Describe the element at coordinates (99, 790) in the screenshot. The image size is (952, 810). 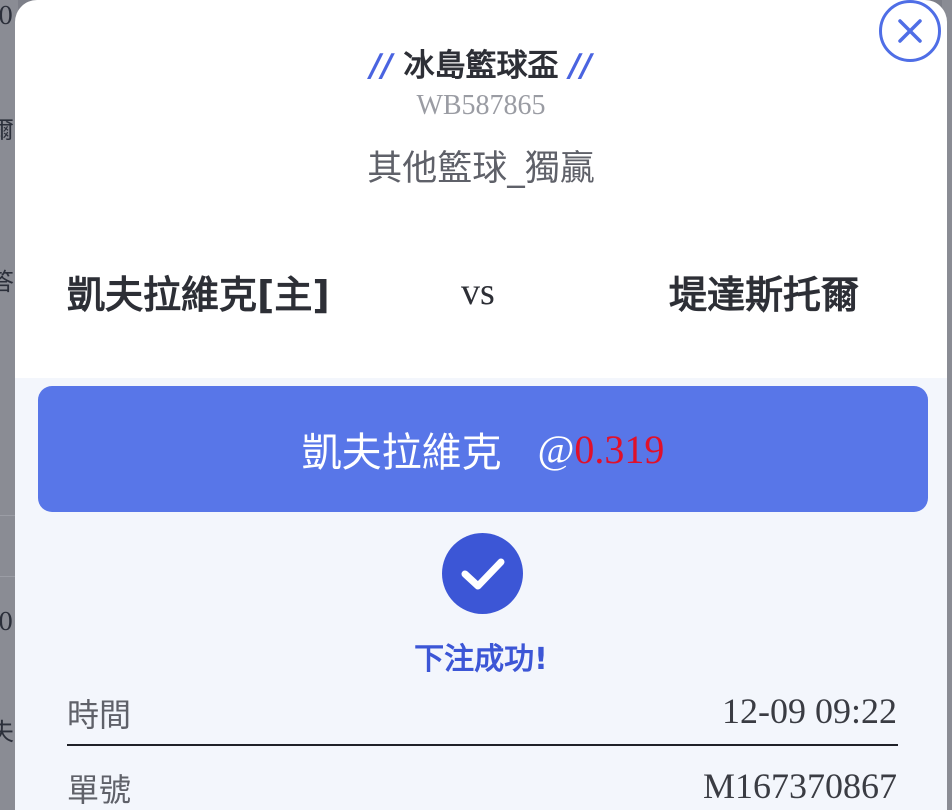
I see `detail-label-order: 單號` at that location.